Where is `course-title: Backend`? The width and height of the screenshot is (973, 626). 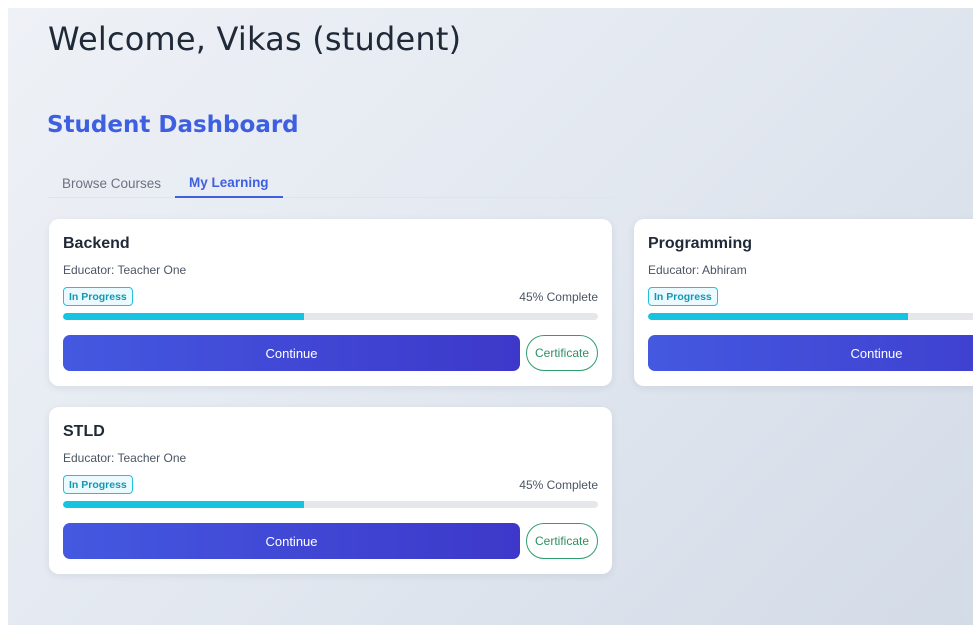
course-title: Backend is located at coordinates (96, 243).